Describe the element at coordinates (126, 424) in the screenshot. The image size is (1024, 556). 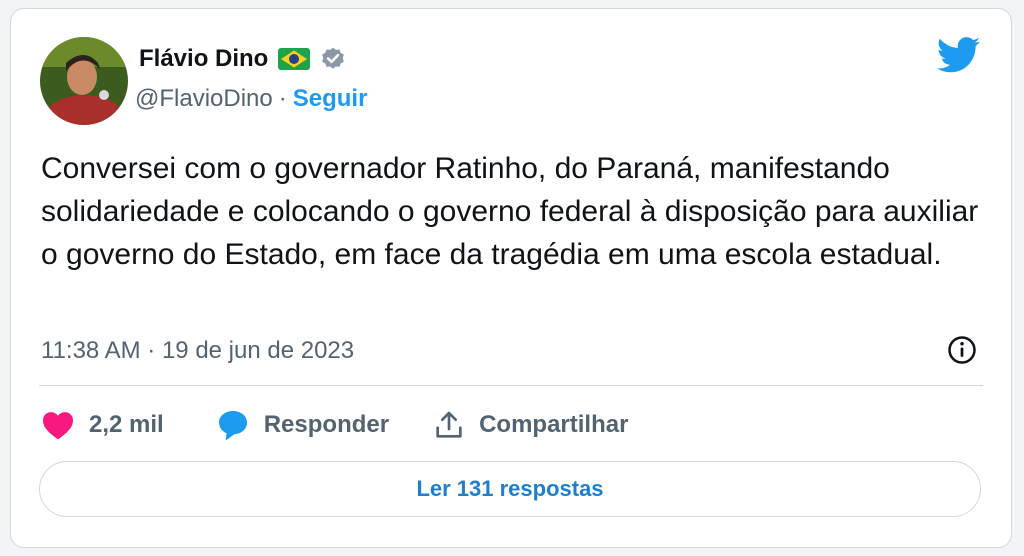
I see `likes-count: 2,2 mil` at that location.